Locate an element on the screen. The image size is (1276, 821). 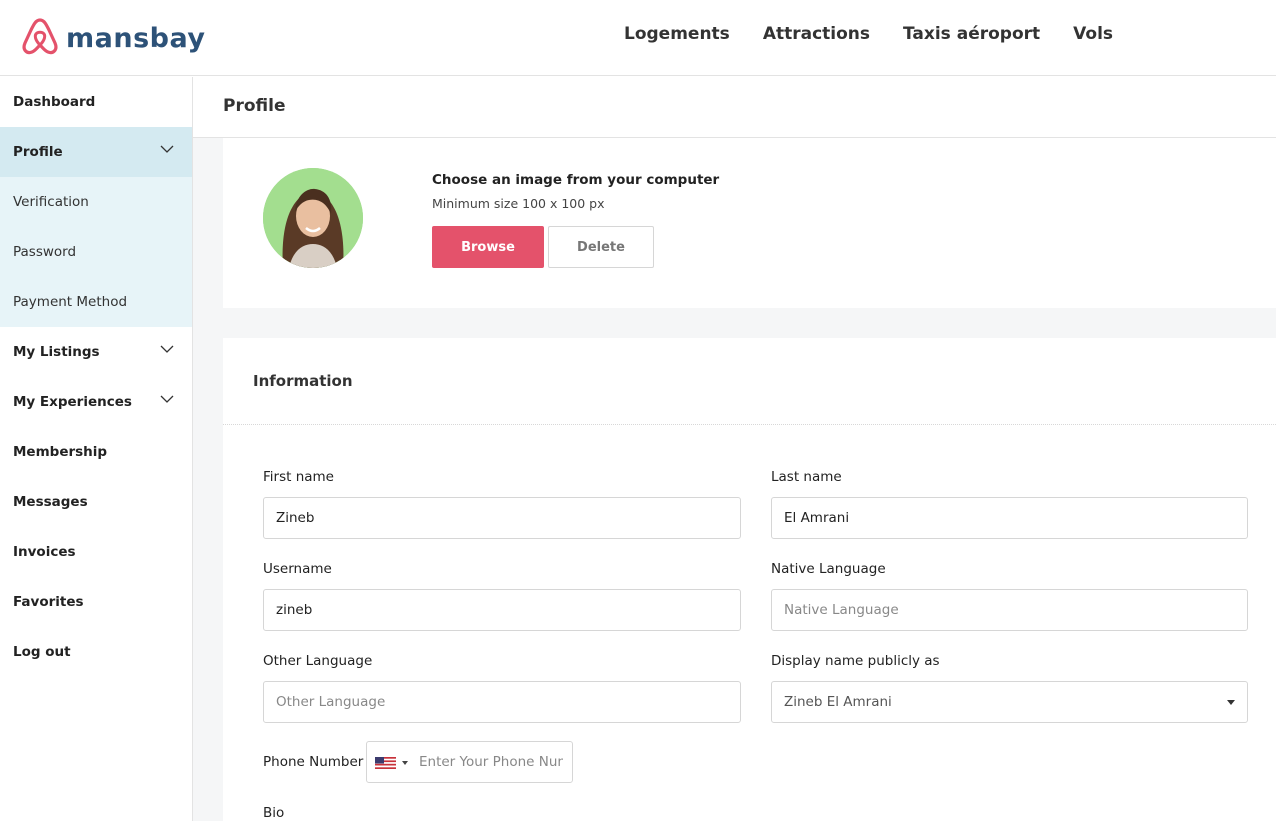
browse-button: Browse is located at coordinates (488, 247).